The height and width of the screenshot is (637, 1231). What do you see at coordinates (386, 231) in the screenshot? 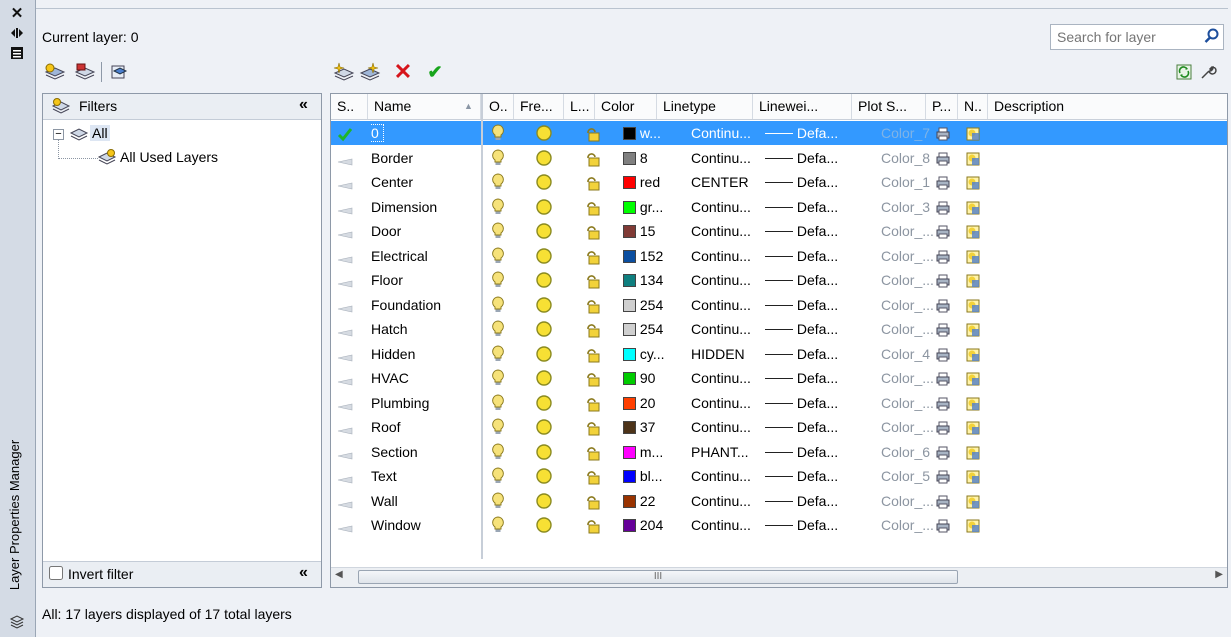
I see `layer-name: Door` at bounding box center [386, 231].